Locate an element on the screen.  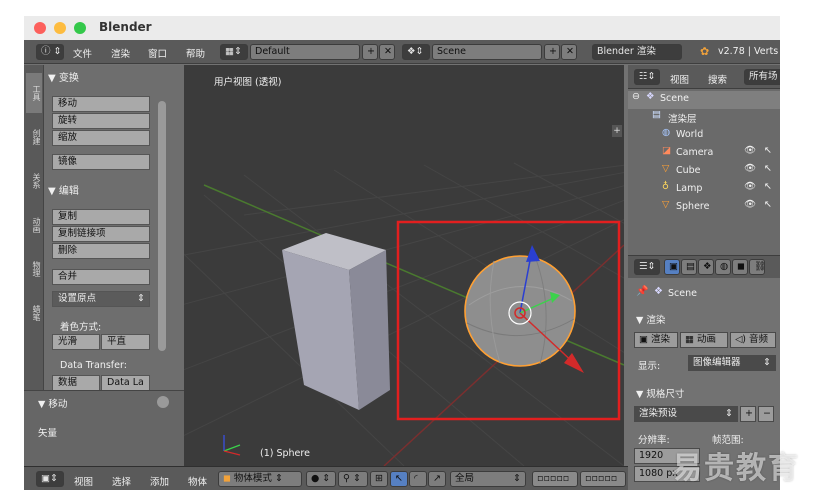
object-context-tab: ◼ is located at coordinates (740, 267).